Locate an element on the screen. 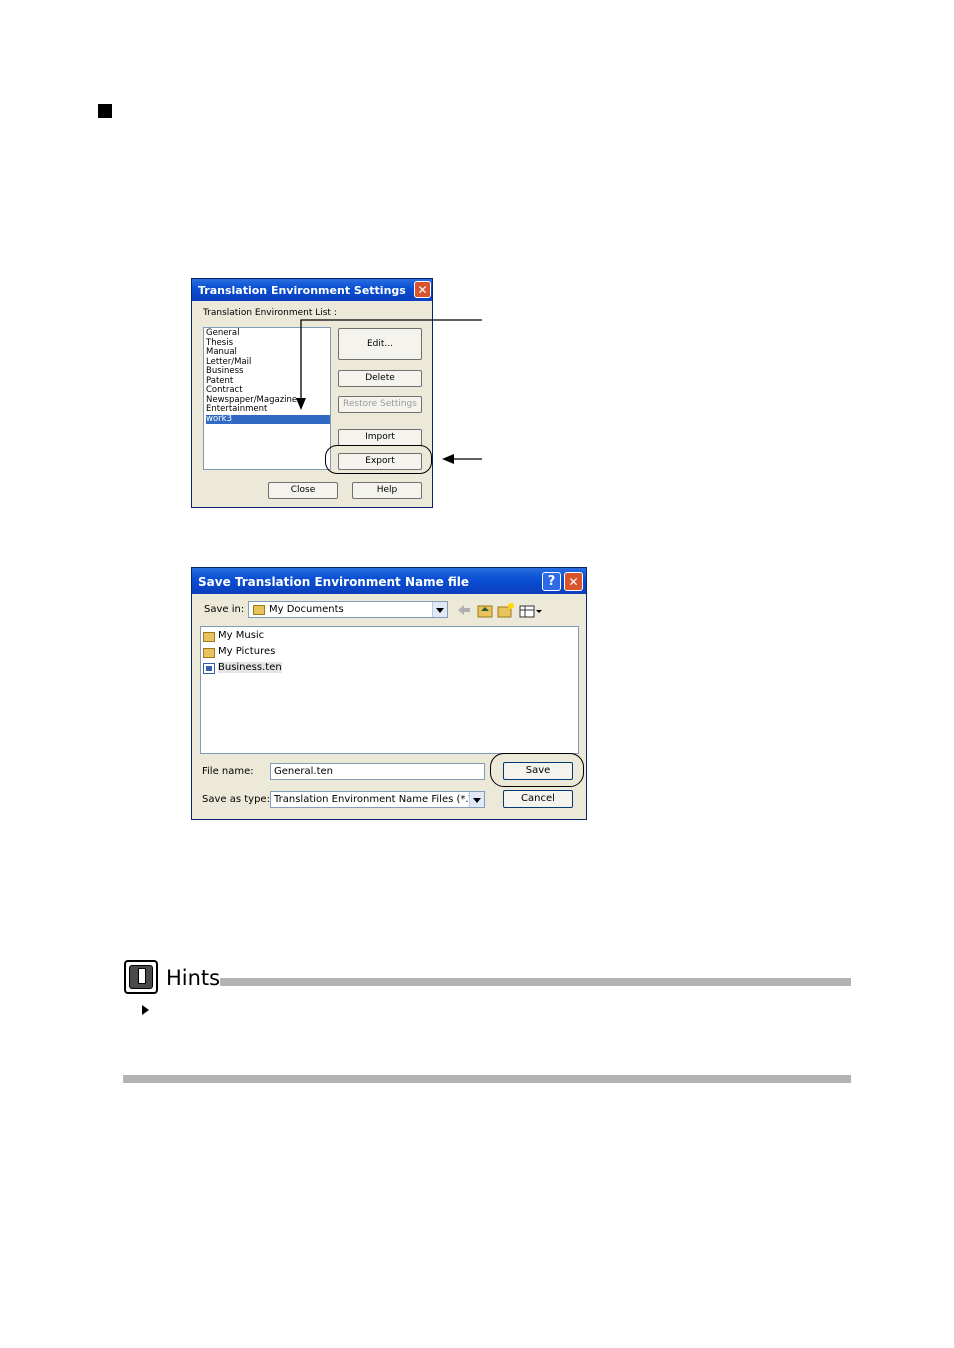  file-name-value: General.ten is located at coordinates (303, 771).